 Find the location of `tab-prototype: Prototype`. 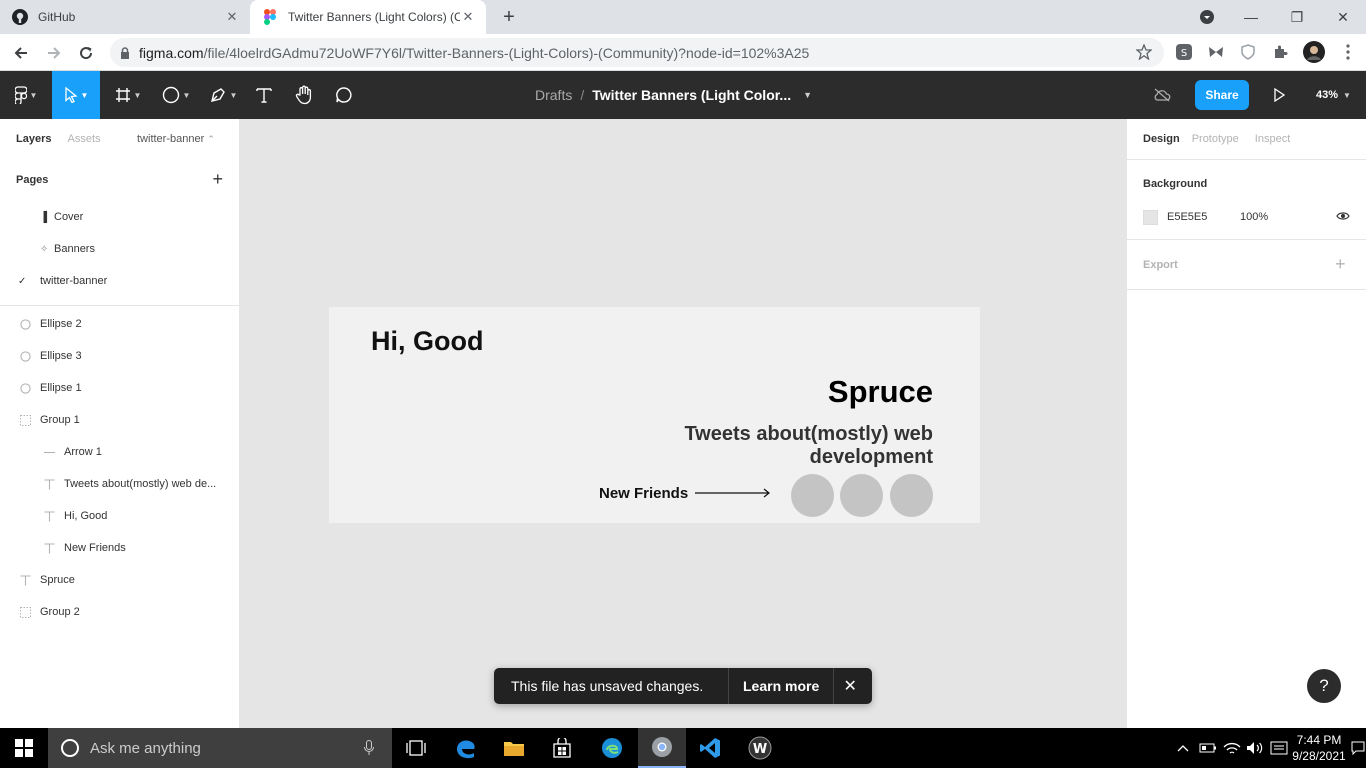

tab-prototype: Prototype is located at coordinates (1215, 139).